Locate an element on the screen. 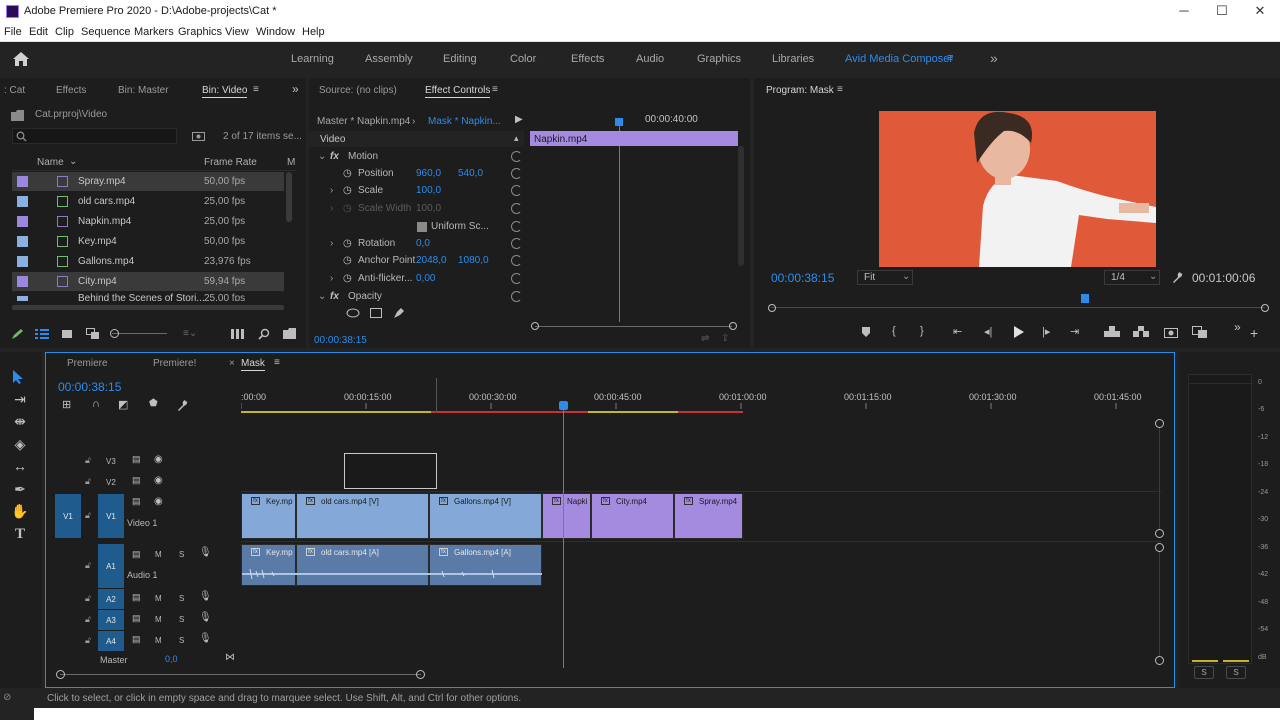  overflow-icon: » is located at coordinates (1237, 327).